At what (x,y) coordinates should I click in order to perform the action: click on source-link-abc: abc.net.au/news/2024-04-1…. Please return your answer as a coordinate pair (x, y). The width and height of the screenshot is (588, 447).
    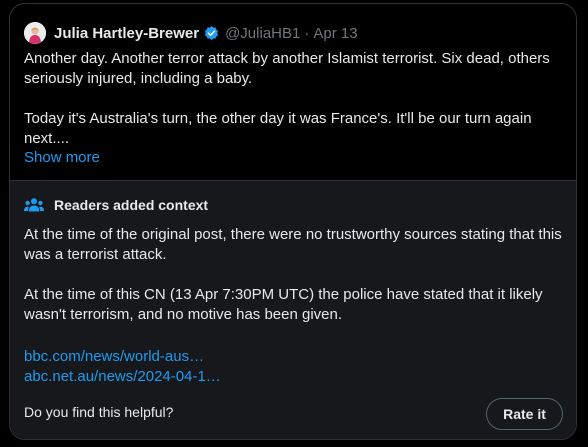
    Looking at the image, I should click on (122, 377).